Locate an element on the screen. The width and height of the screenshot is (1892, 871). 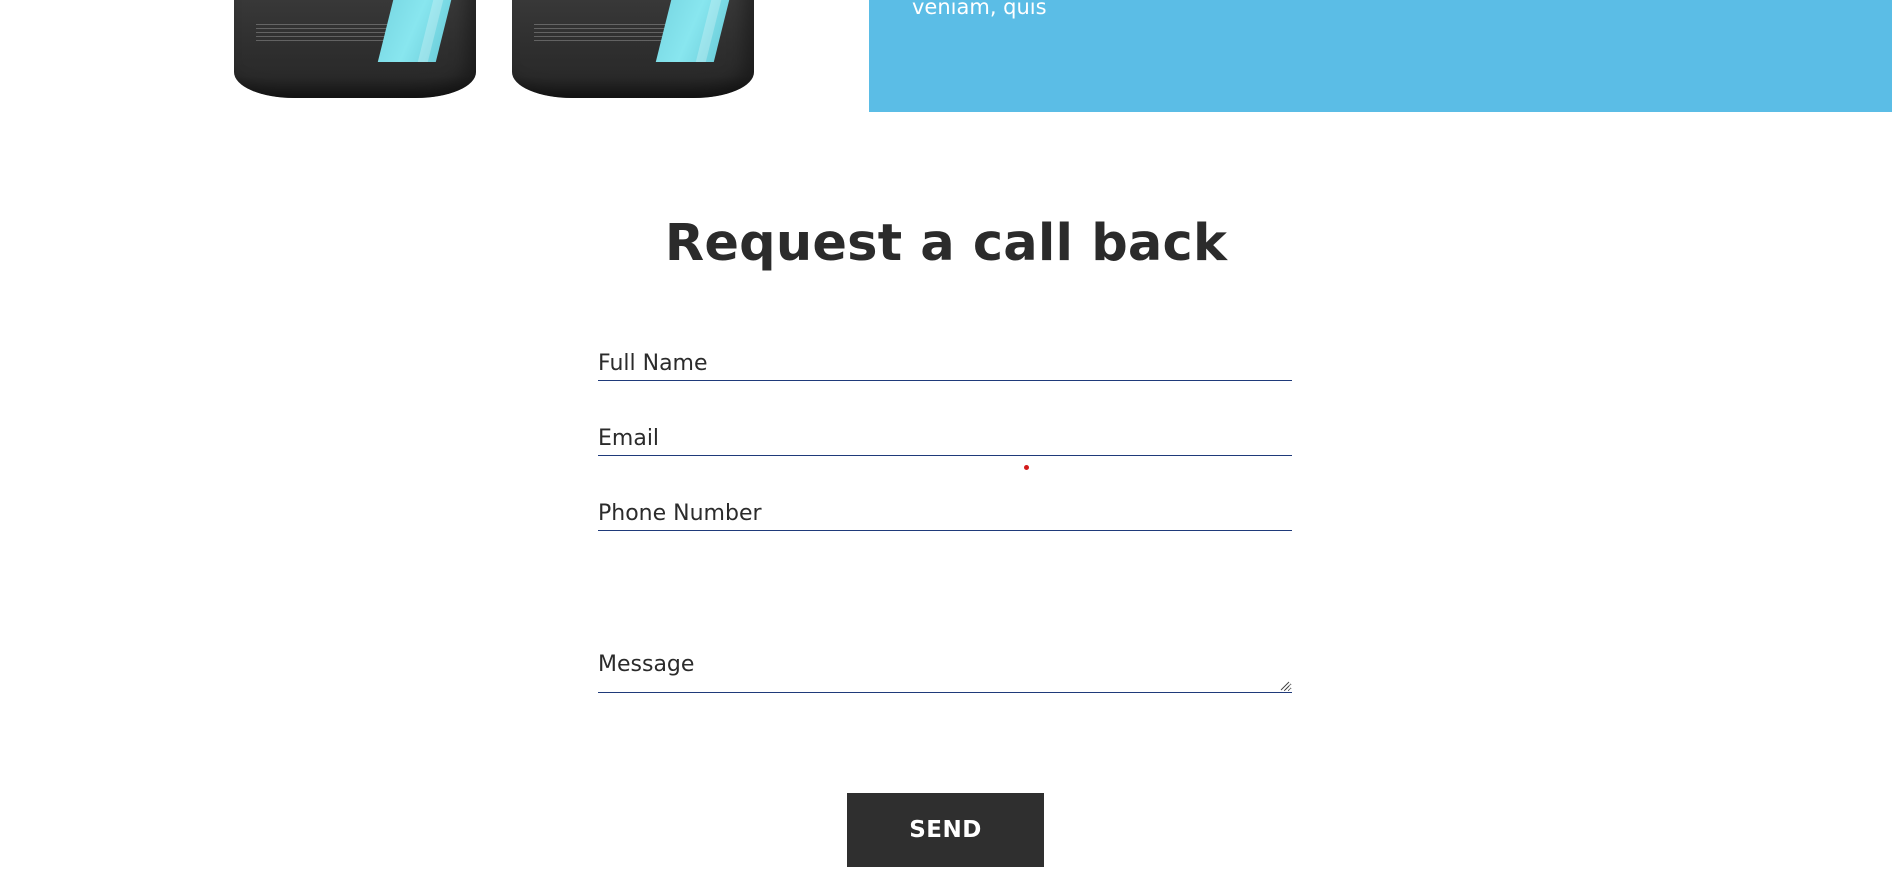
resize-handle-icon is located at coordinates (1285, 686).